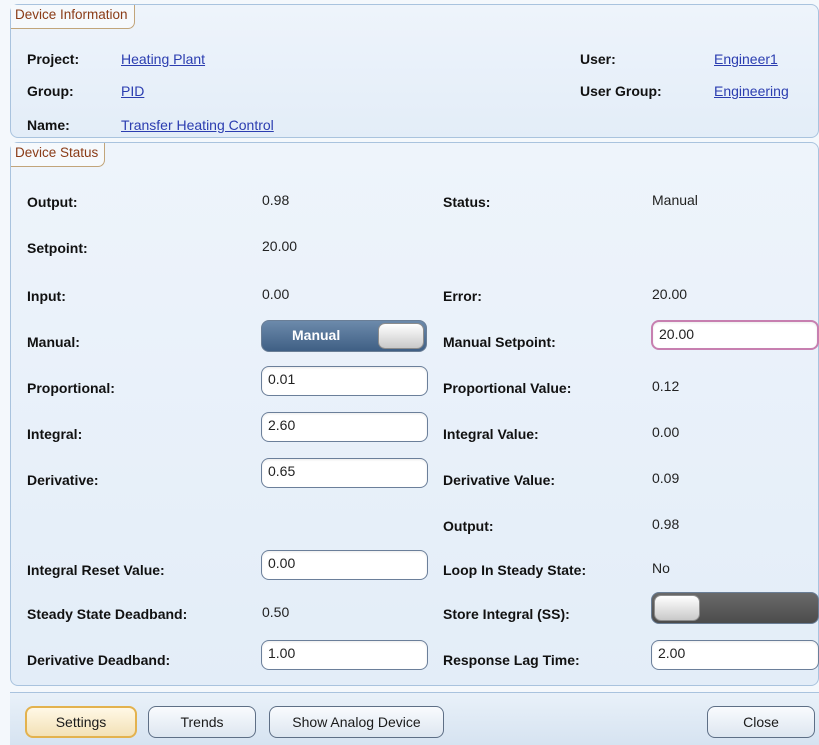  I want to click on trends-button: Trends, so click(202, 722).